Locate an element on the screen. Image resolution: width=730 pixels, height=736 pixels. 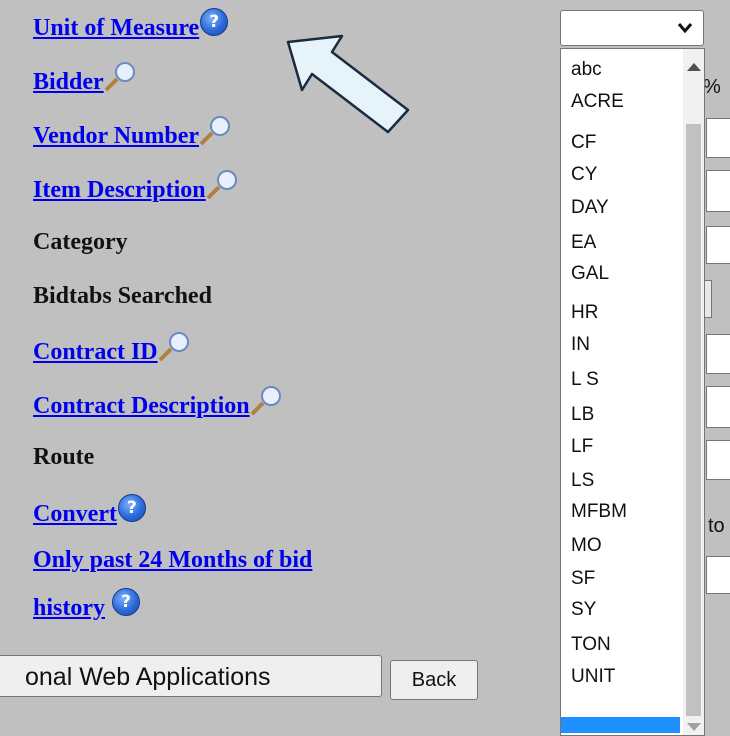
contract-id-link: Contract ID is located at coordinates (95, 352).